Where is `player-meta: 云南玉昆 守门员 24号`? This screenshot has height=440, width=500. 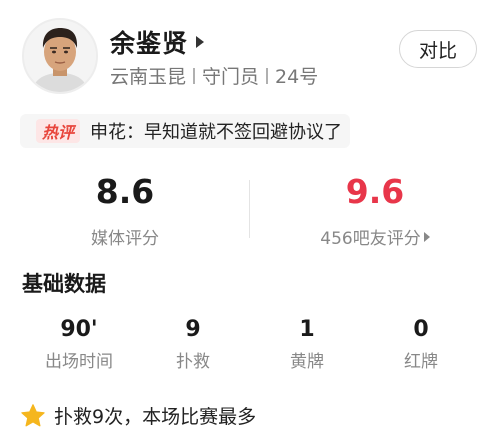 player-meta: 云南玉昆 守门员 24号 is located at coordinates (214, 75).